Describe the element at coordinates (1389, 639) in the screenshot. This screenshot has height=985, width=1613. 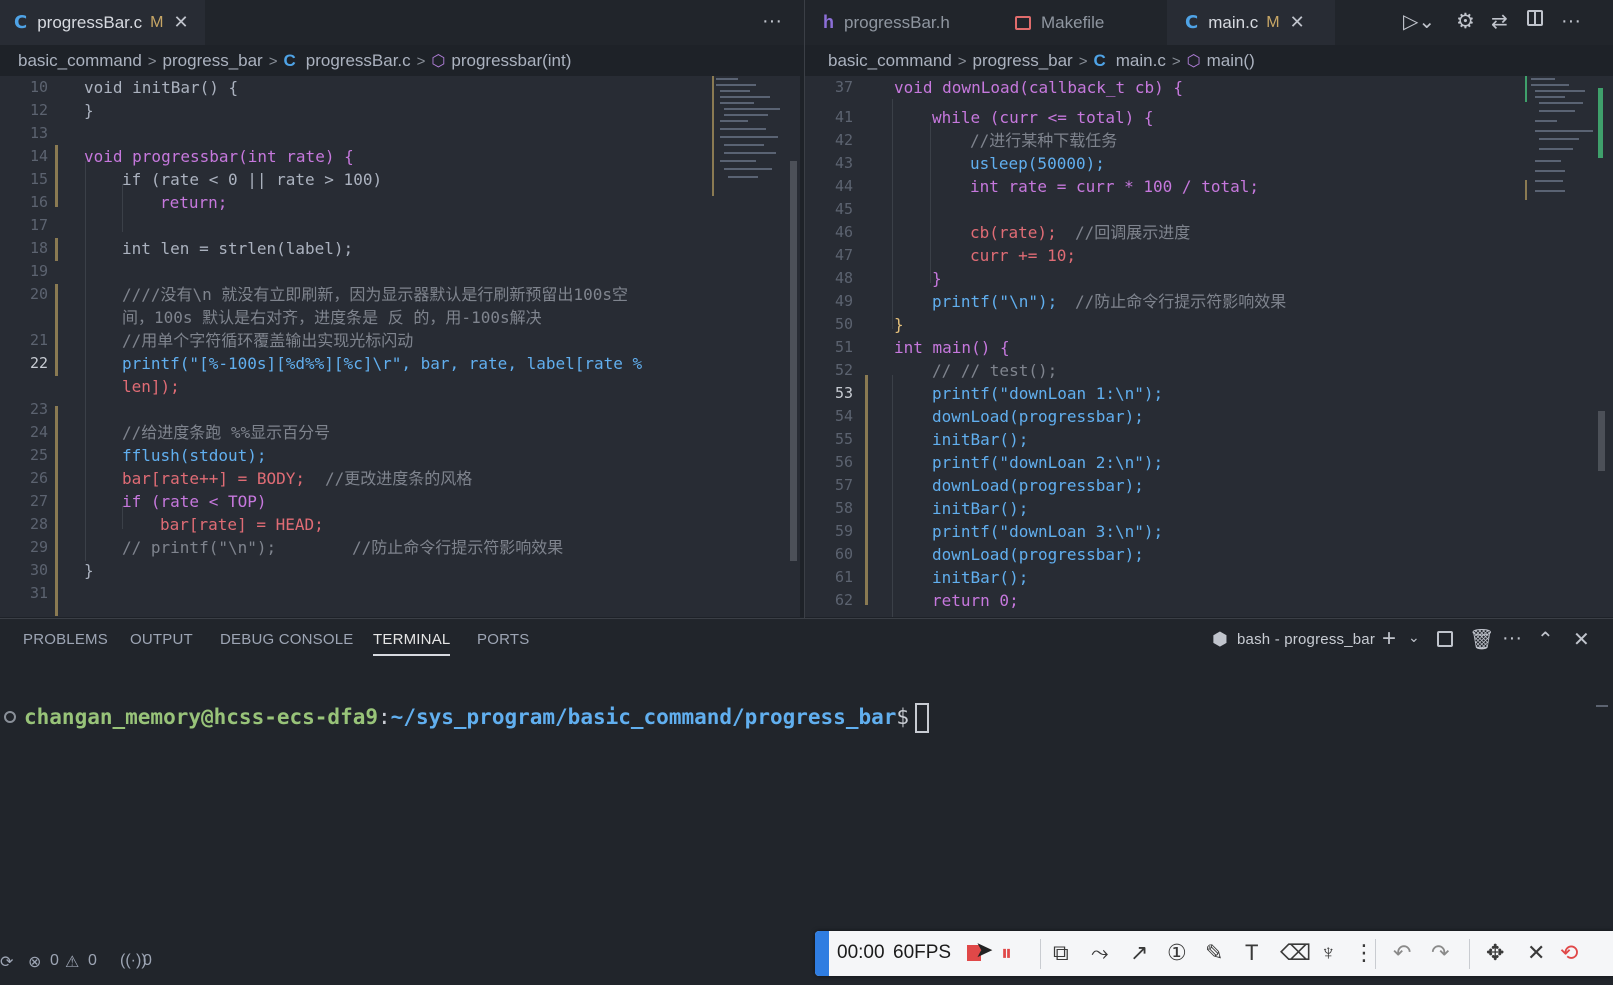
I see `add-terminal-icon: +` at that location.